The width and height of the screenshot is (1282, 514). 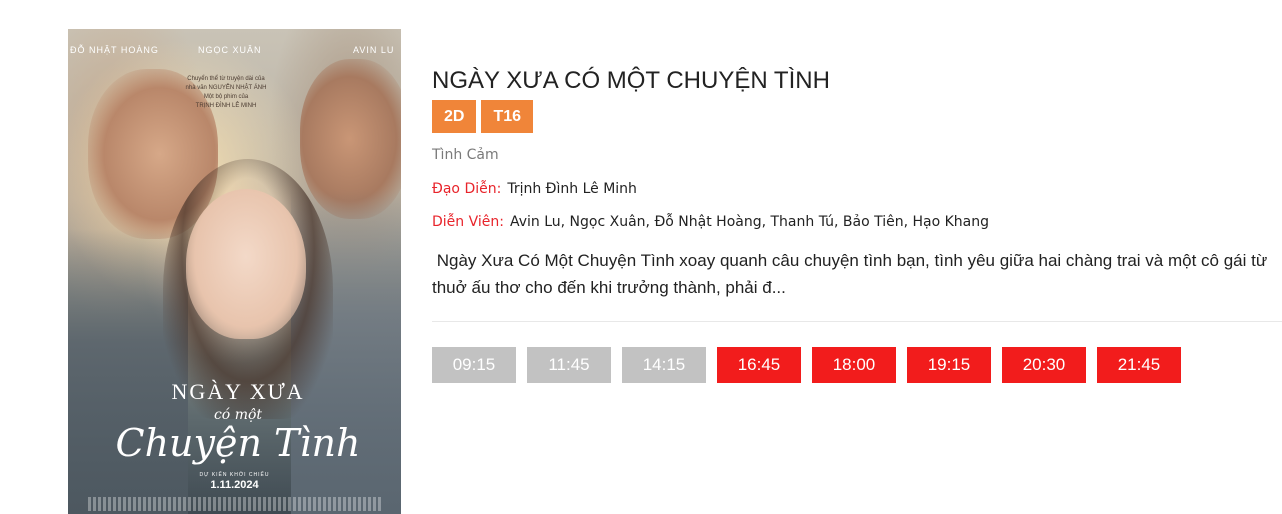 I want to click on poster-title-top: NGÀY XƯA, so click(x=238, y=391).